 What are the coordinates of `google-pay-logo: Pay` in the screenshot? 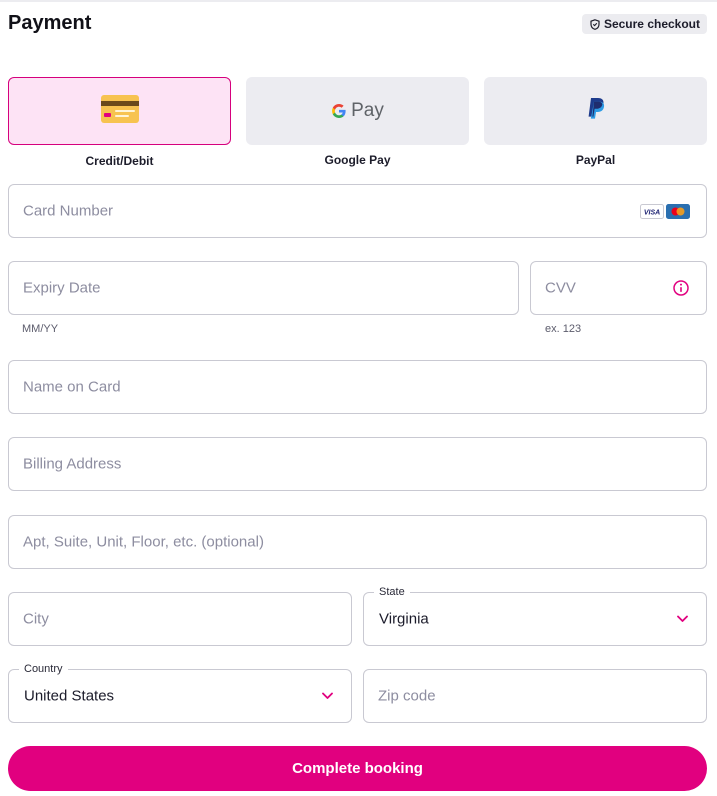 It's located at (357, 111).